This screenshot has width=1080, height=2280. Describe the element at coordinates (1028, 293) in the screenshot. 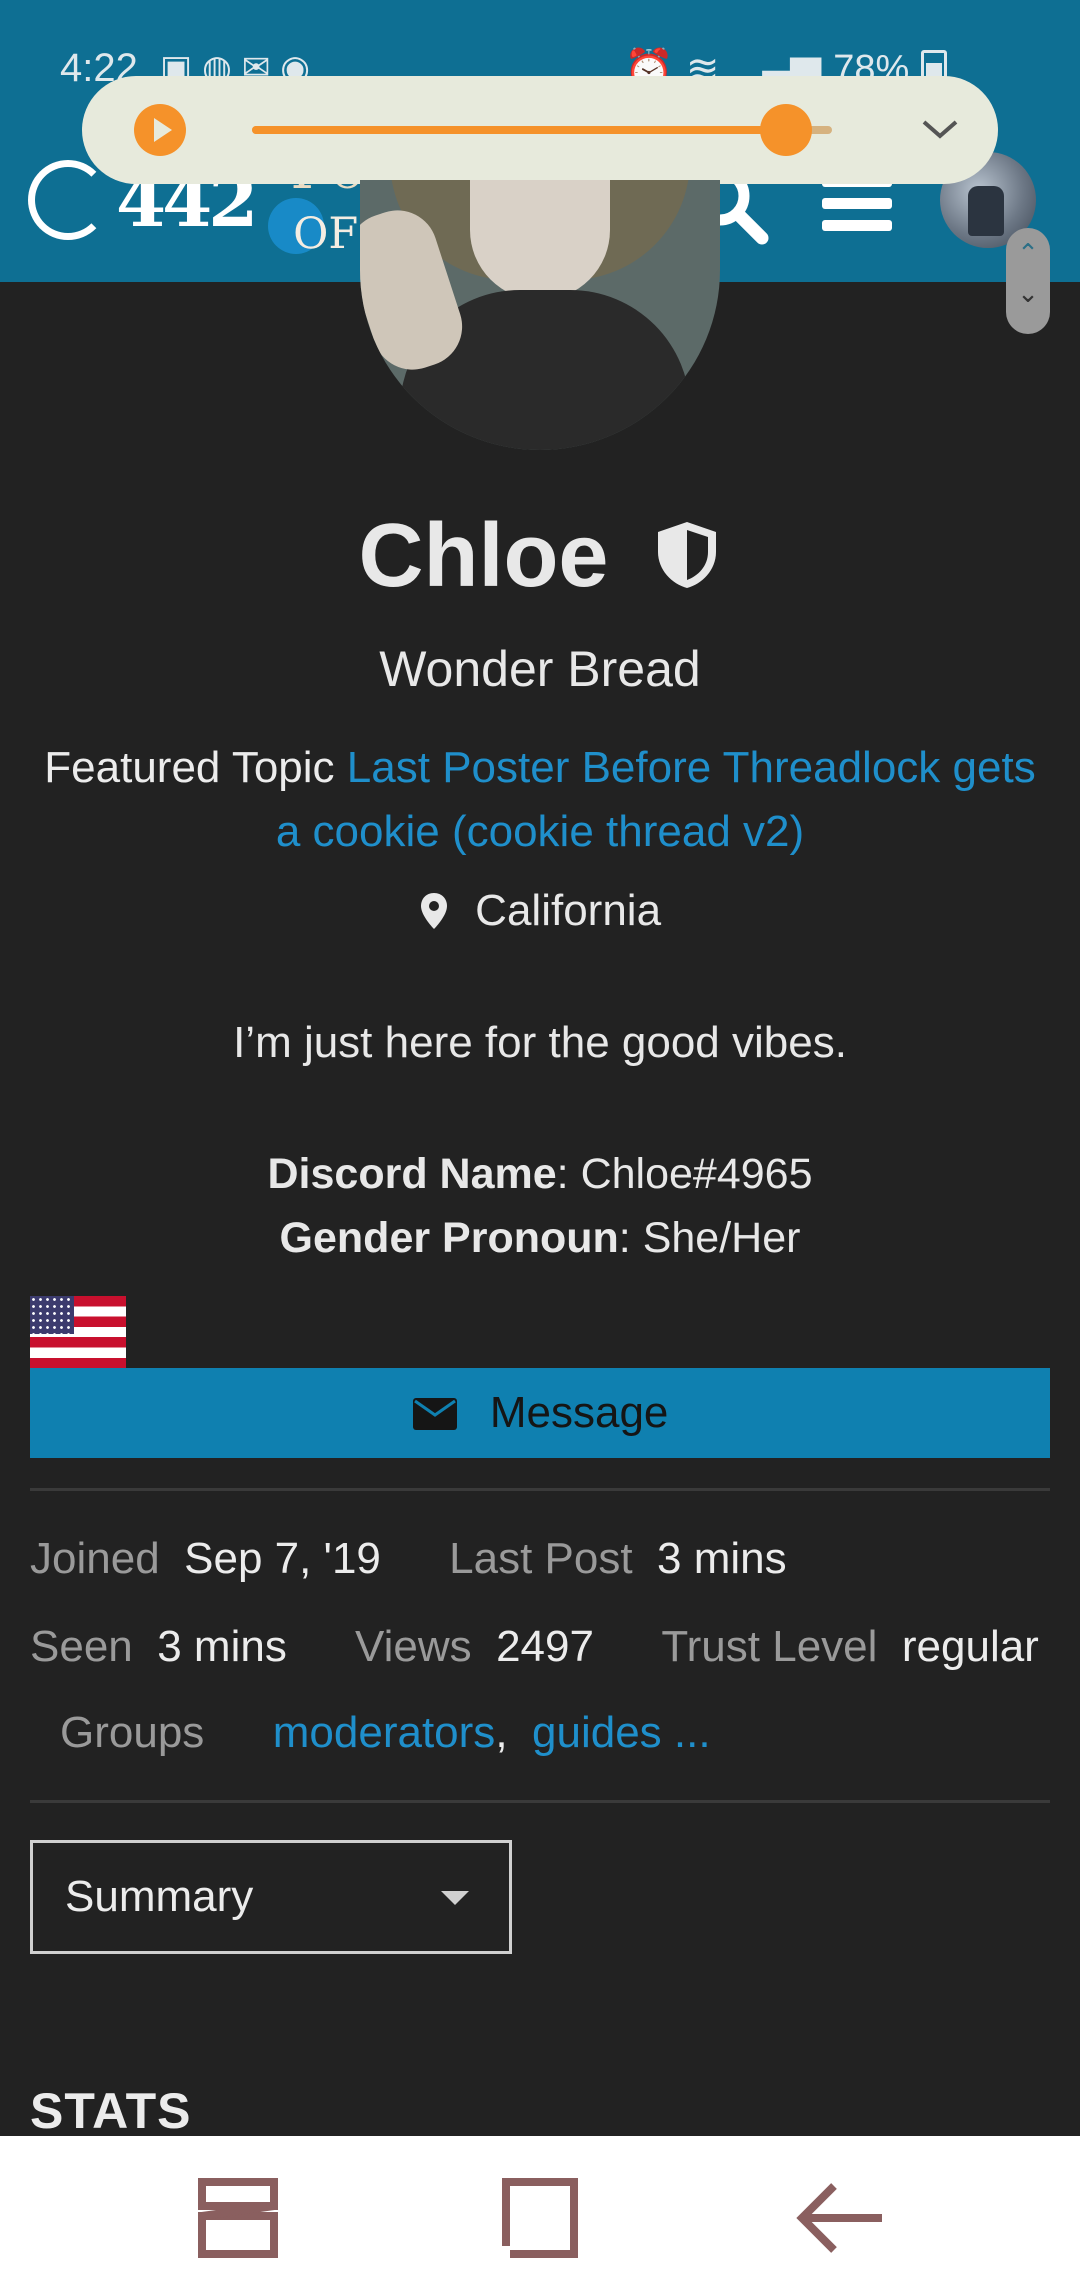

I see `chevron-down-icon: ⌄` at that location.